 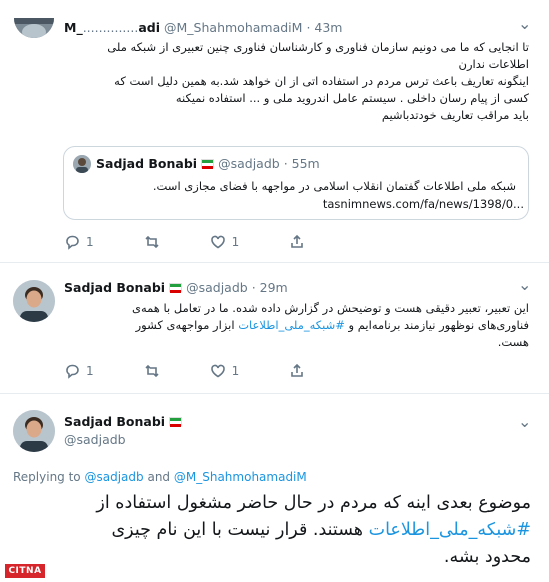 I want to click on citna-watermark-logo: CITNA, so click(x=25, y=571).